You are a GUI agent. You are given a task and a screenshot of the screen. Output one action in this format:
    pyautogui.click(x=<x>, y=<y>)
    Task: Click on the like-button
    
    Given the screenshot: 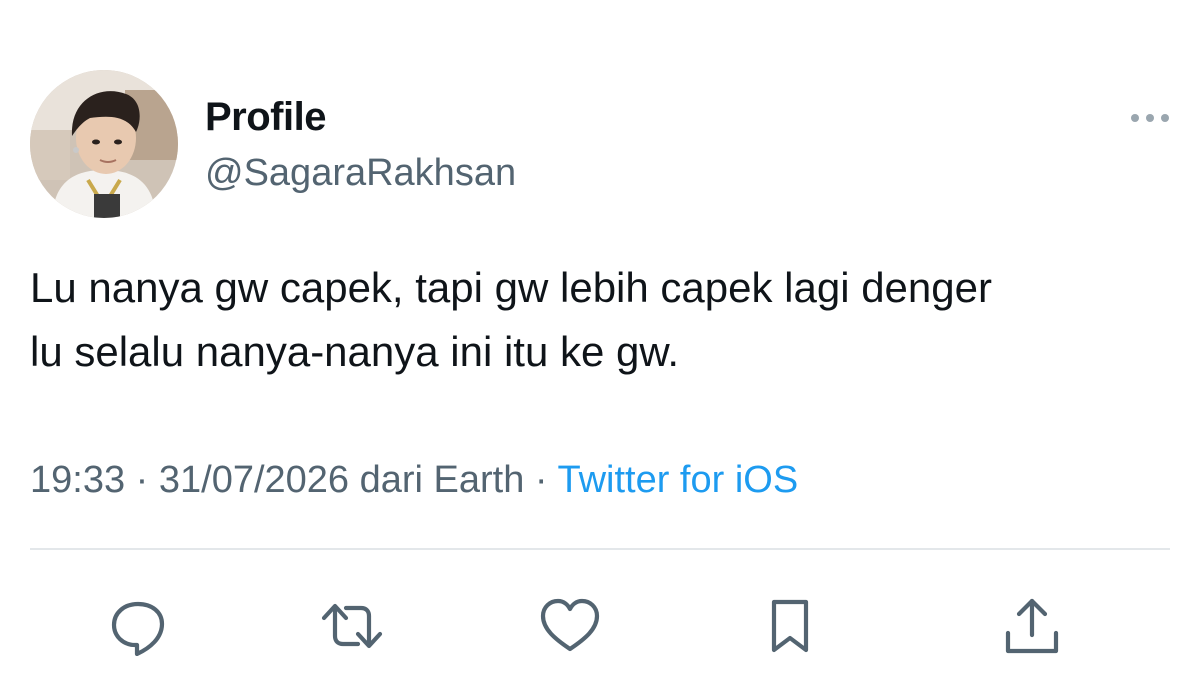 What is the action you would take?
    pyautogui.click(x=570, y=626)
    